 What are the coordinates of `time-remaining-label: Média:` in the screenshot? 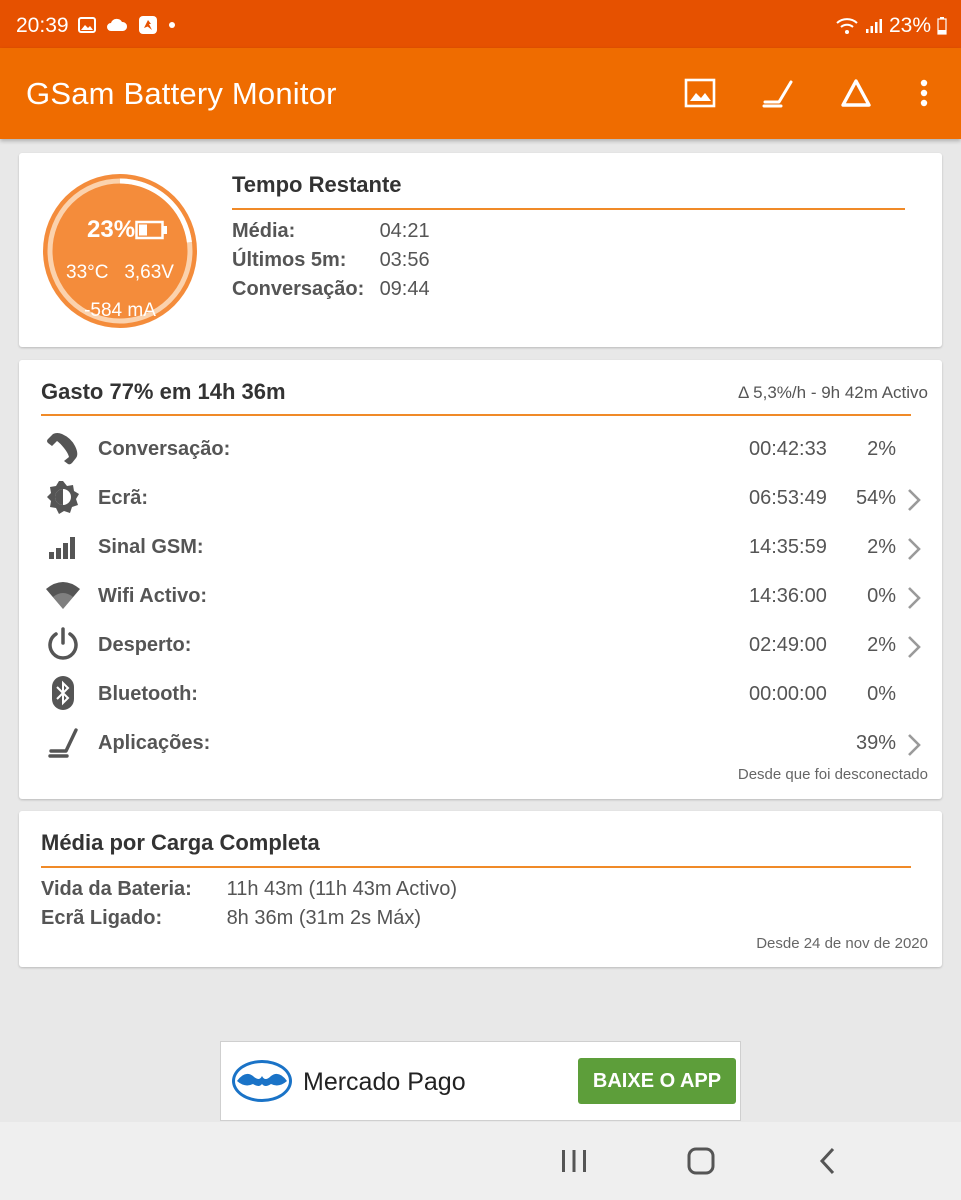 It's located at (264, 231).